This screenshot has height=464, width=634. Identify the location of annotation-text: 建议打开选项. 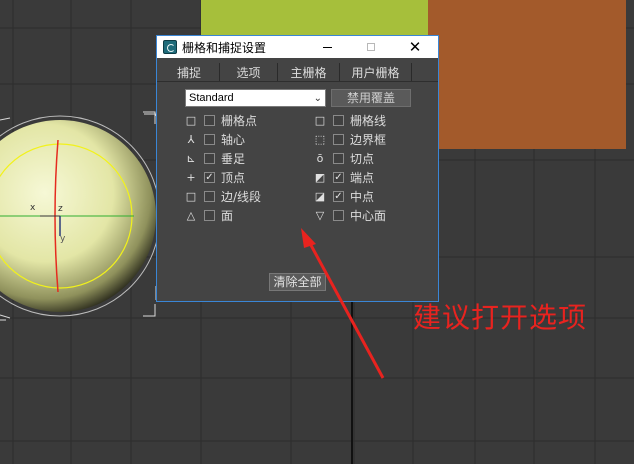
(500, 317).